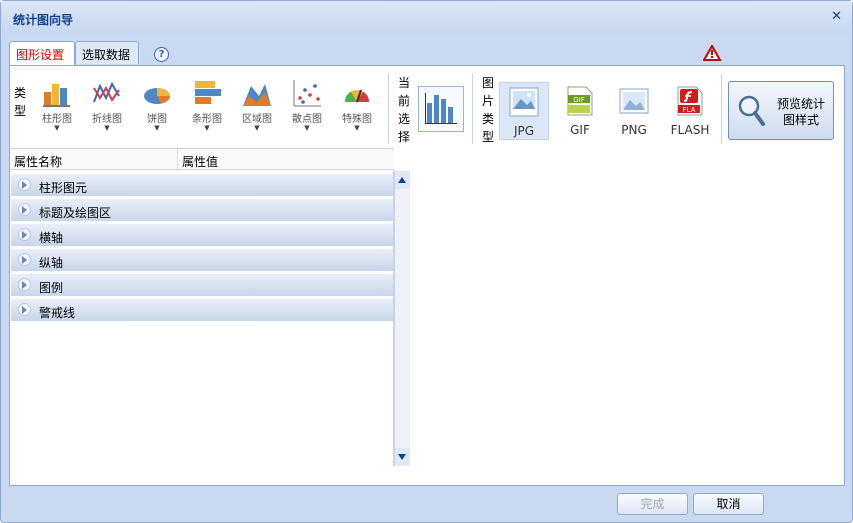  Describe the element at coordinates (524, 131) in the screenshot. I see `image-type-label-text: JPG` at that location.